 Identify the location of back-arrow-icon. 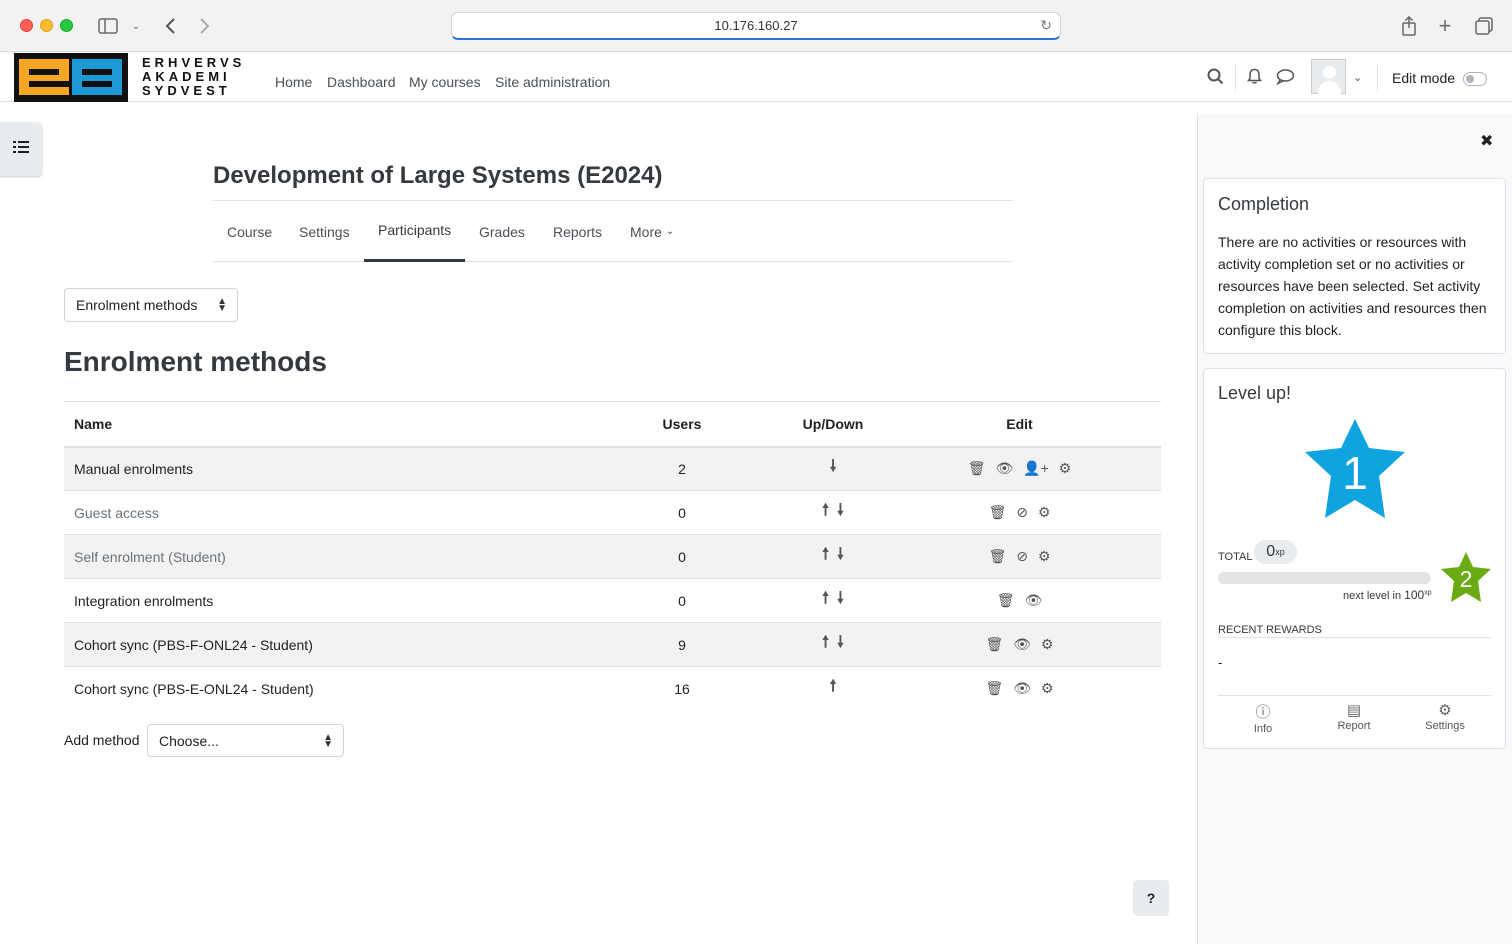
(170, 26).